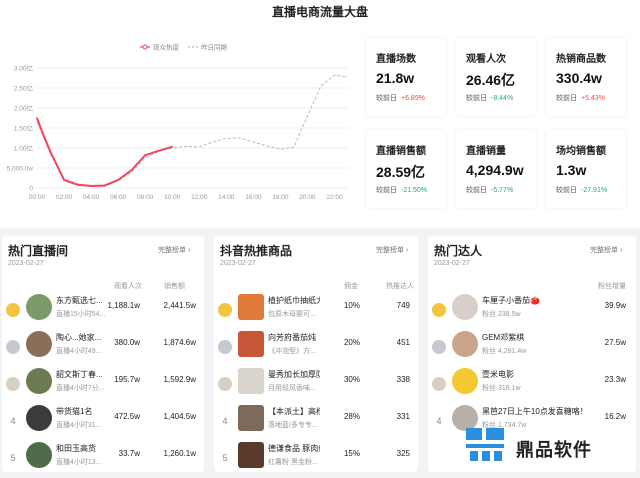  What do you see at coordinates (128, 286) in the screenshot?
I see `col-header-views: 观看人次` at bounding box center [128, 286].